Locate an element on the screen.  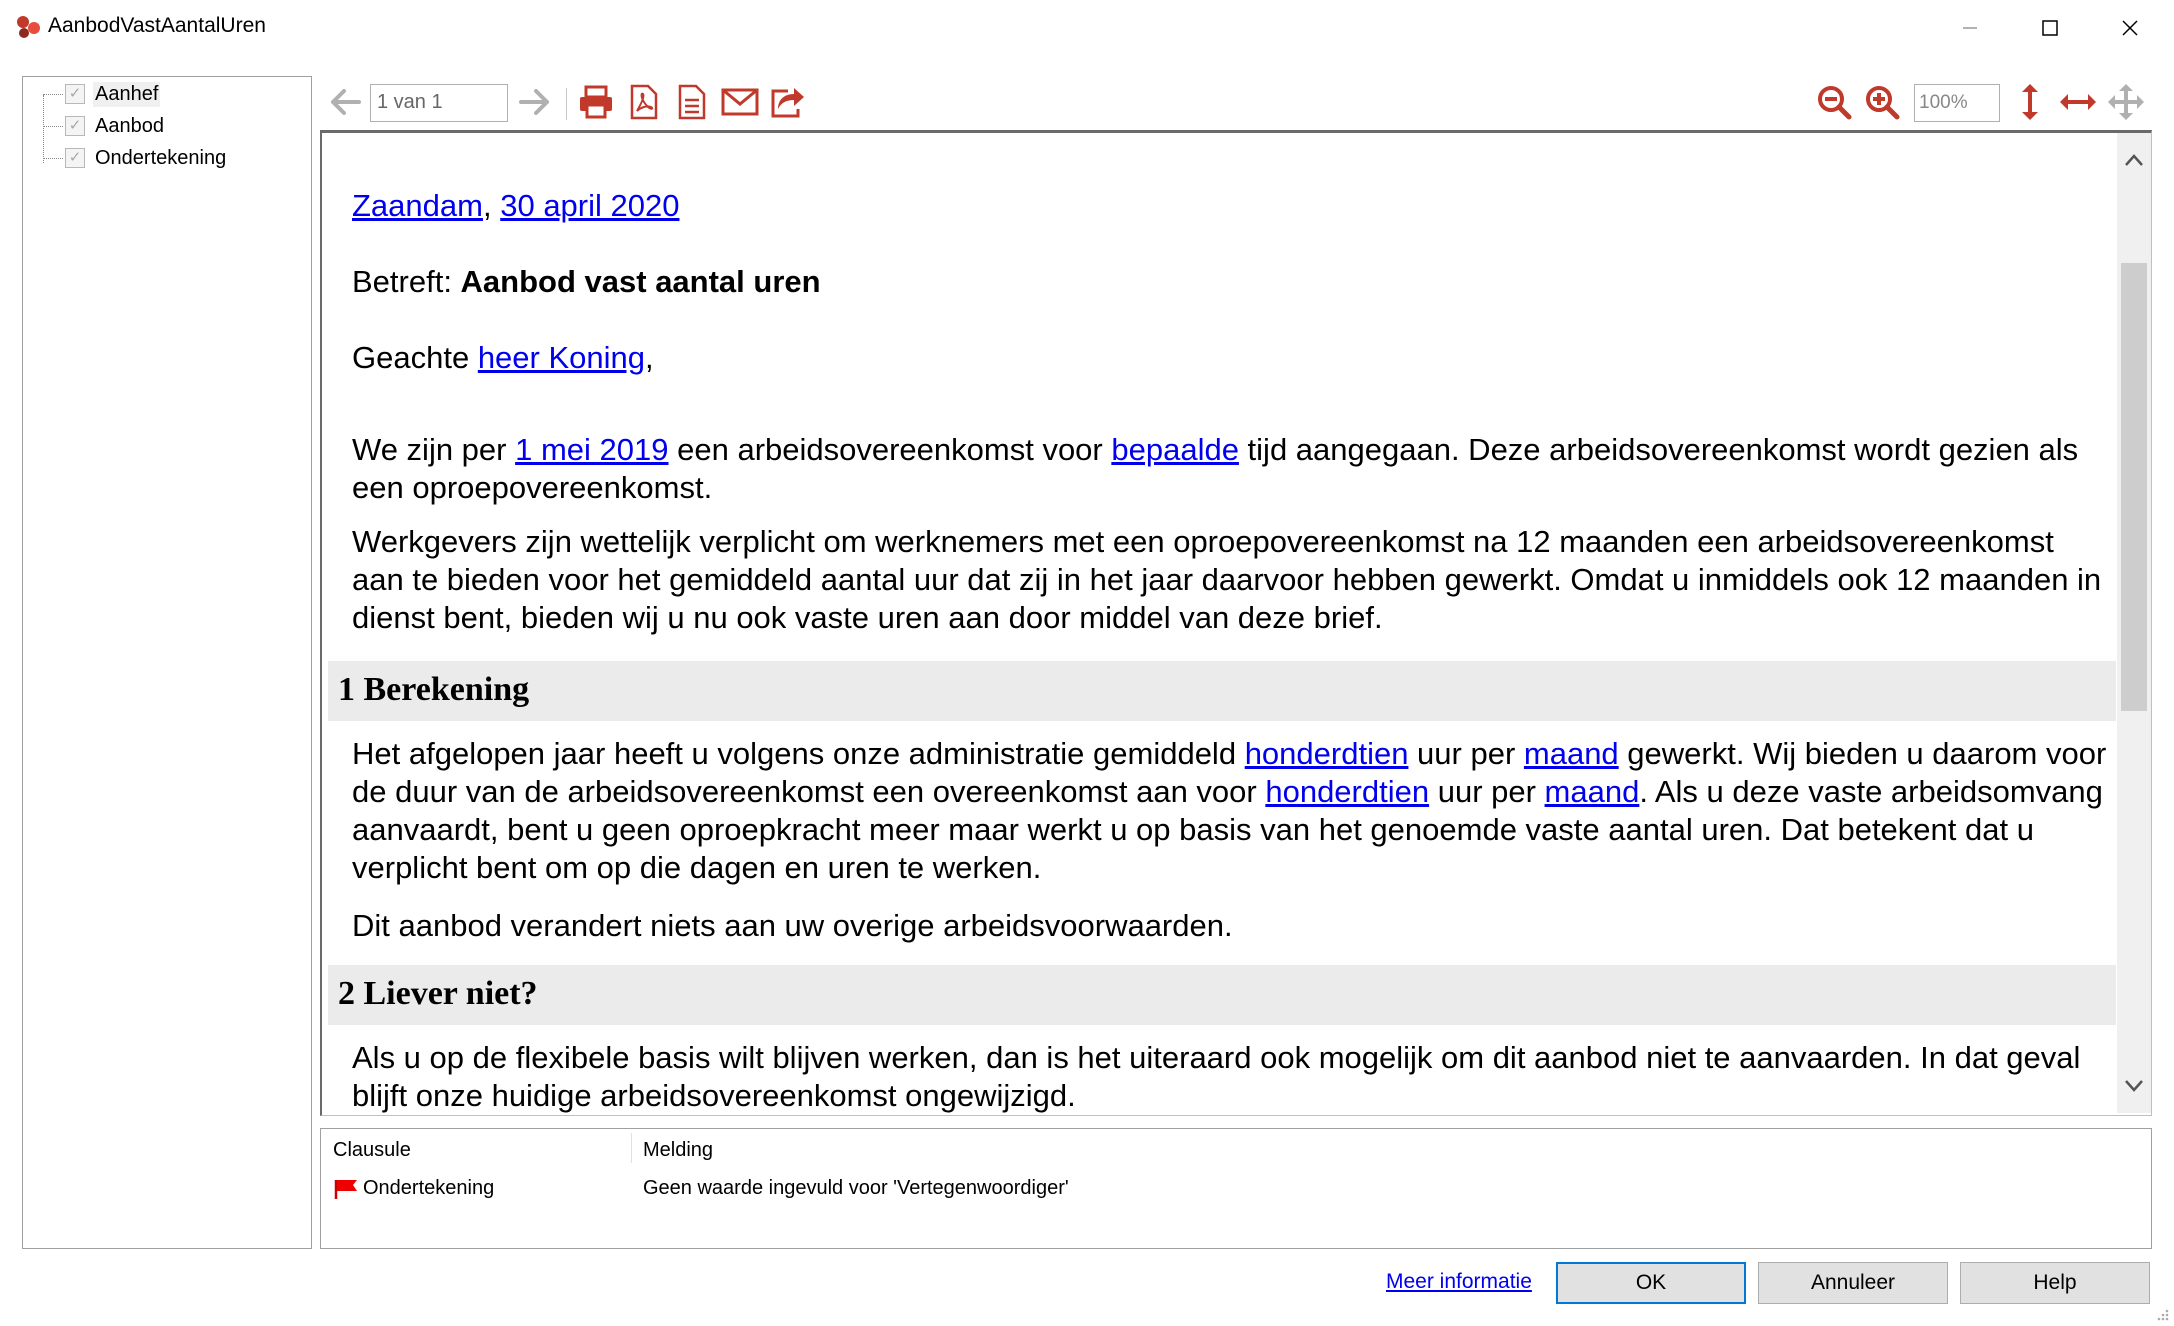
document-icon is located at coordinates (692, 102).